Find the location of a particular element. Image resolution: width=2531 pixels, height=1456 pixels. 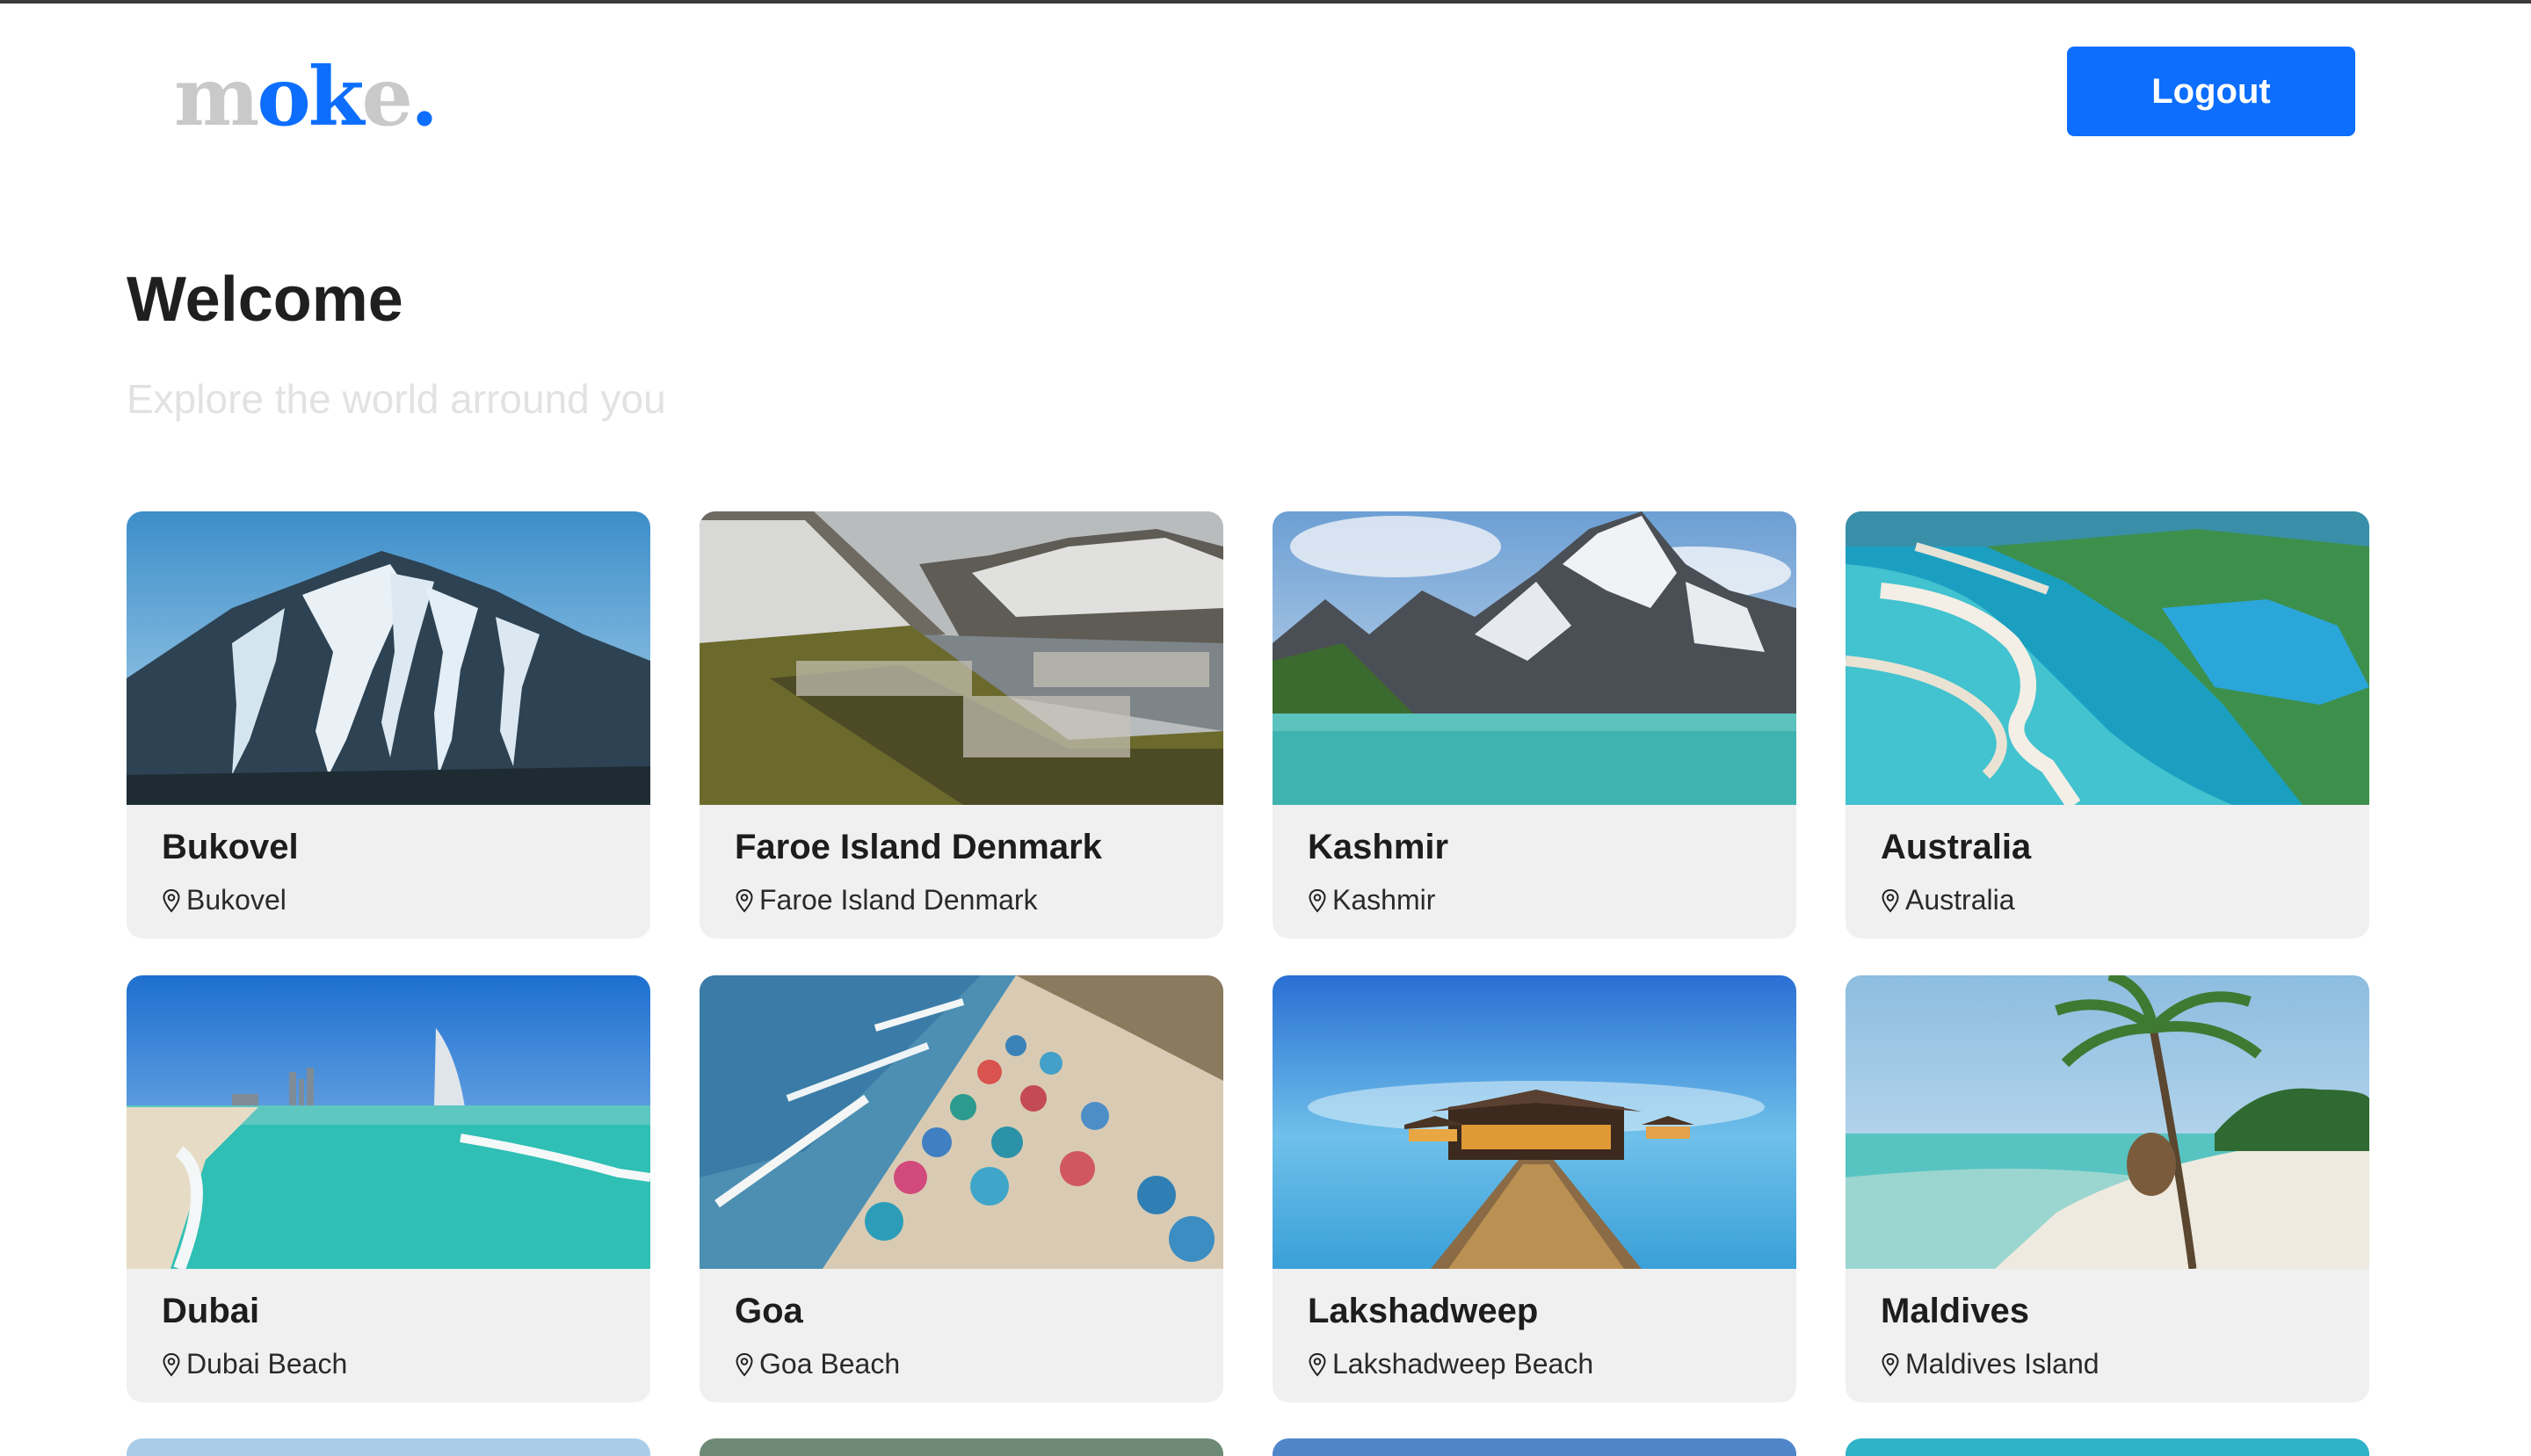

location-text: Goa Beach is located at coordinates (830, 1364).